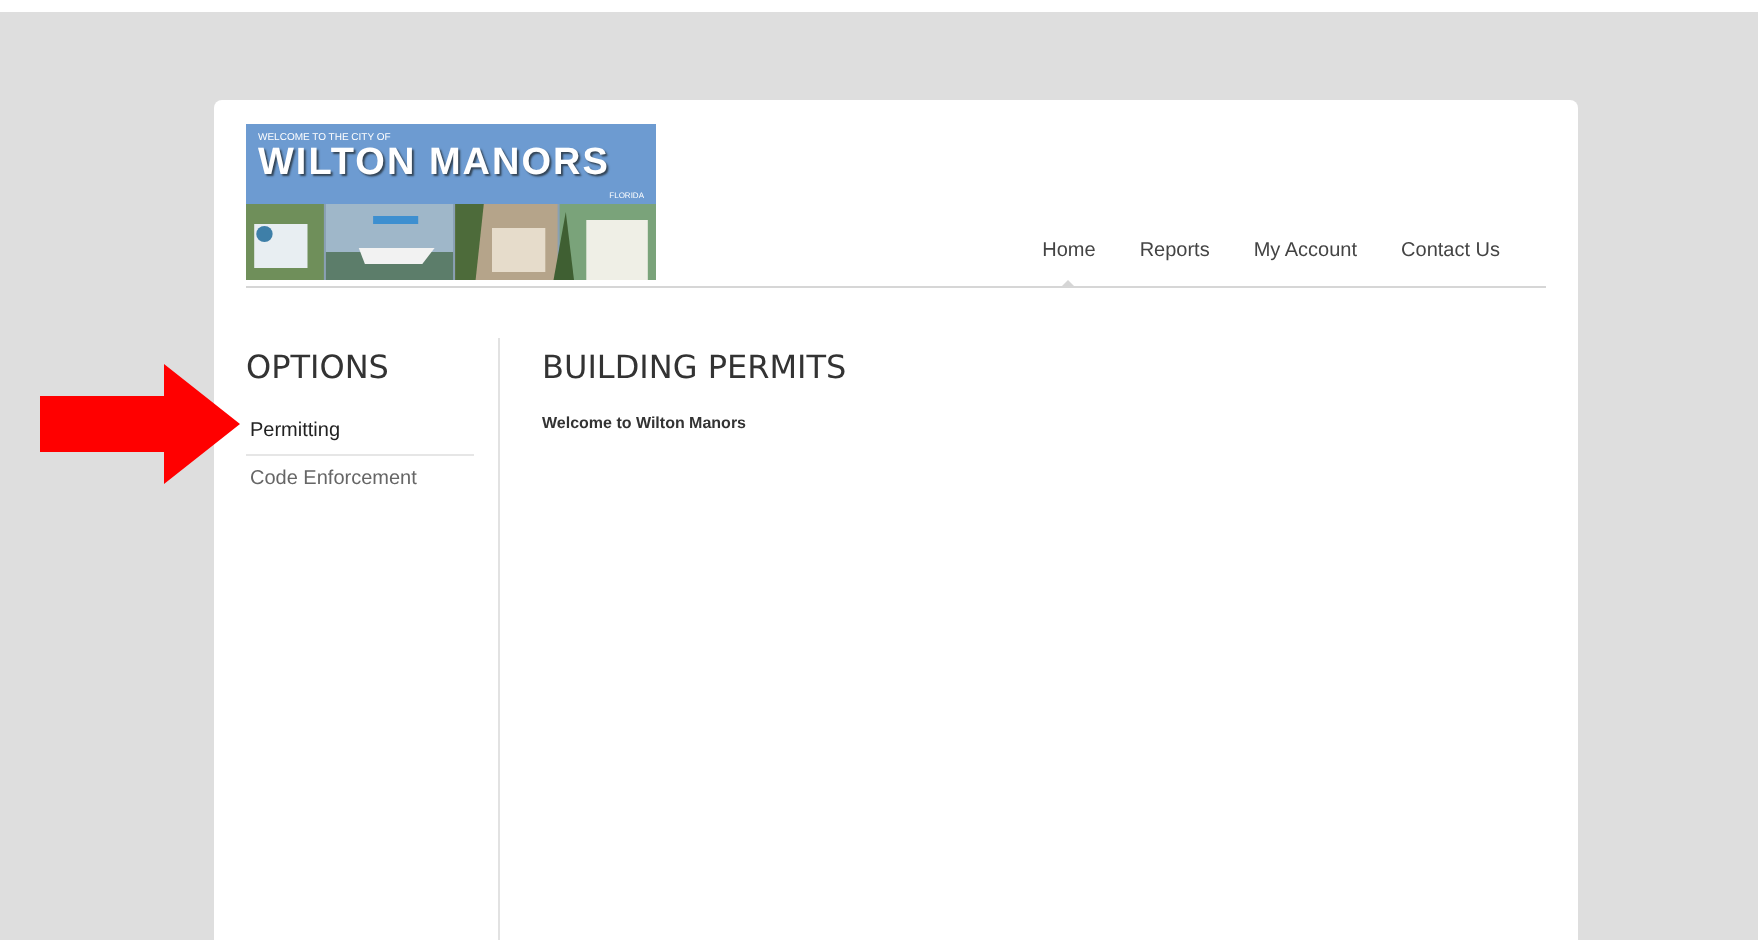 This screenshot has width=1758, height=940. I want to click on sidebar-link: Code Enforcement, so click(360, 479).